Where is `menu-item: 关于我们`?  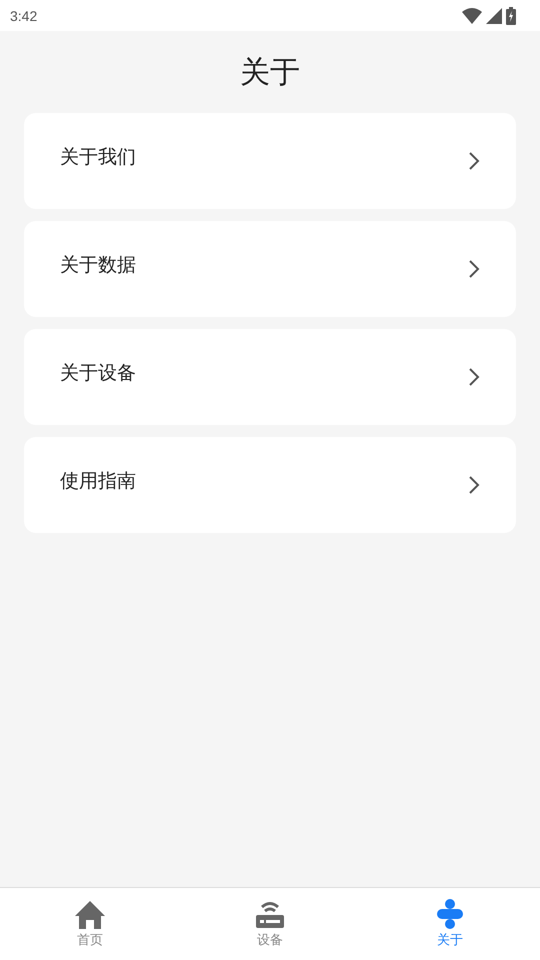 menu-item: 关于我们 is located at coordinates (270, 161).